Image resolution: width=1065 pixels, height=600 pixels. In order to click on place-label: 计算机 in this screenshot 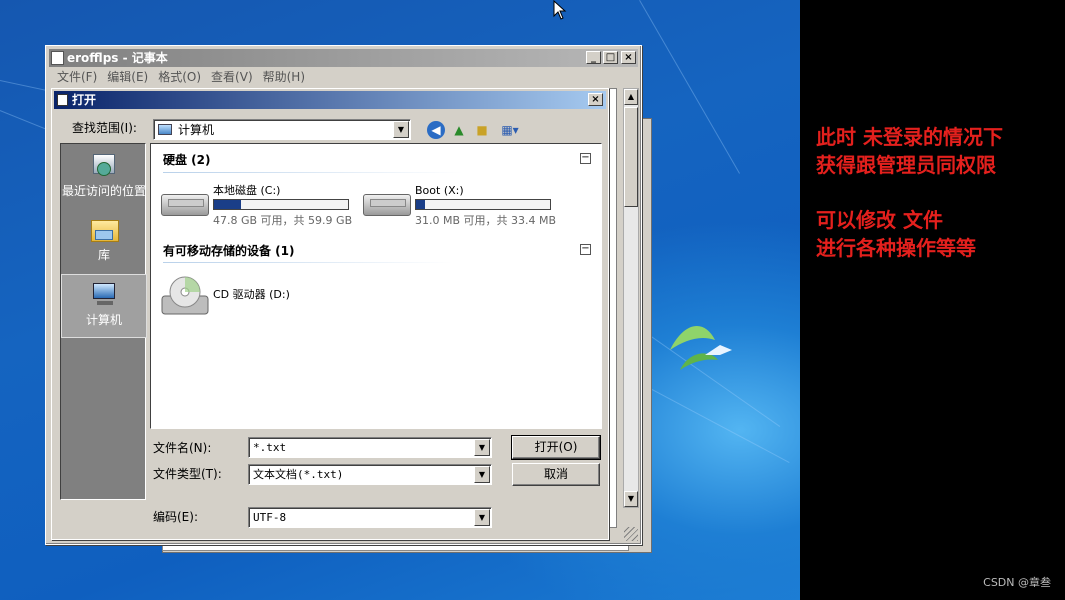, I will do `click(103, 320)`.